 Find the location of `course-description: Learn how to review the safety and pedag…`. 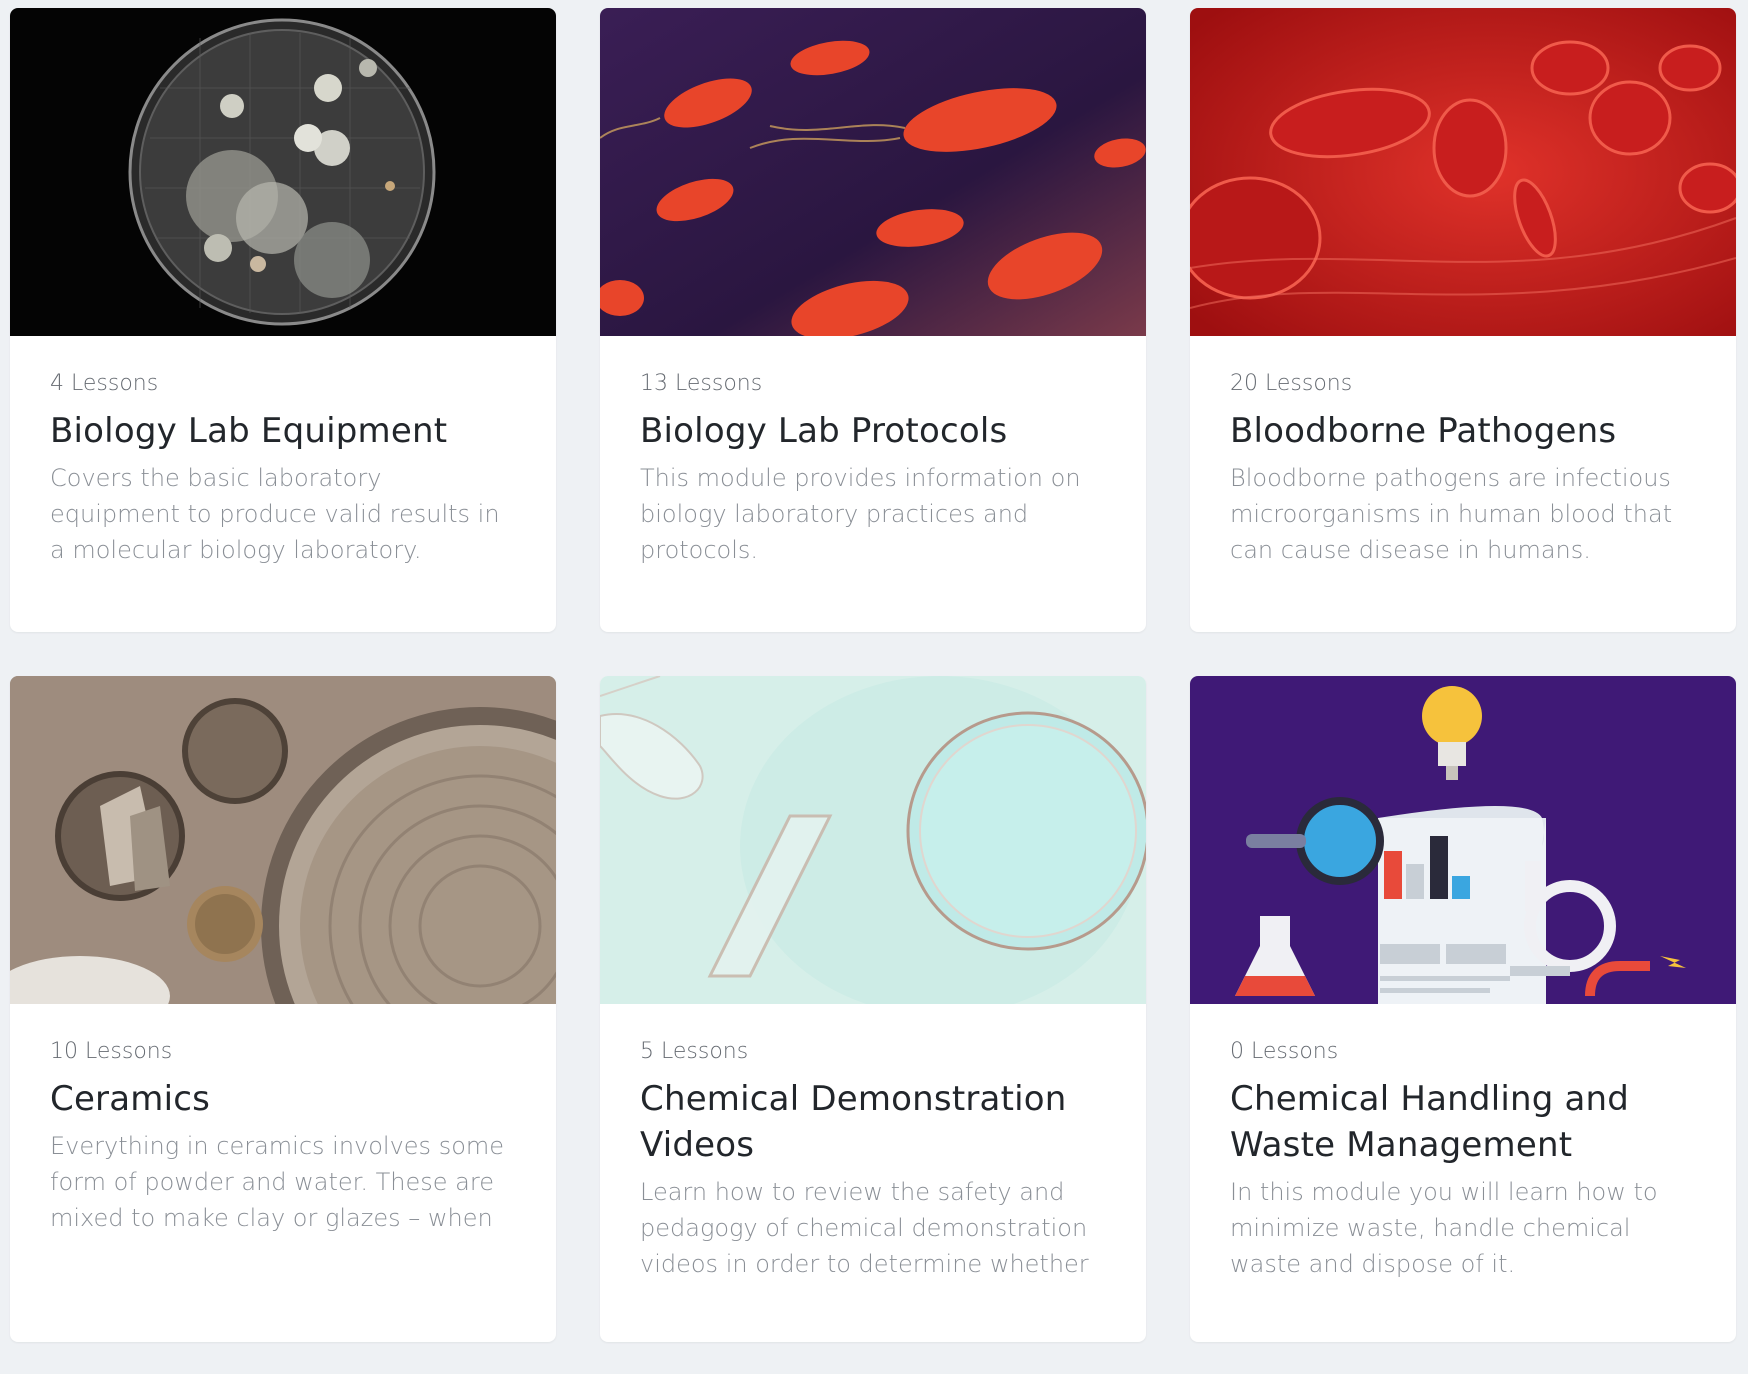

course-description: Learn how to review the safety and pedag… is located at coordinates (864, 1228).